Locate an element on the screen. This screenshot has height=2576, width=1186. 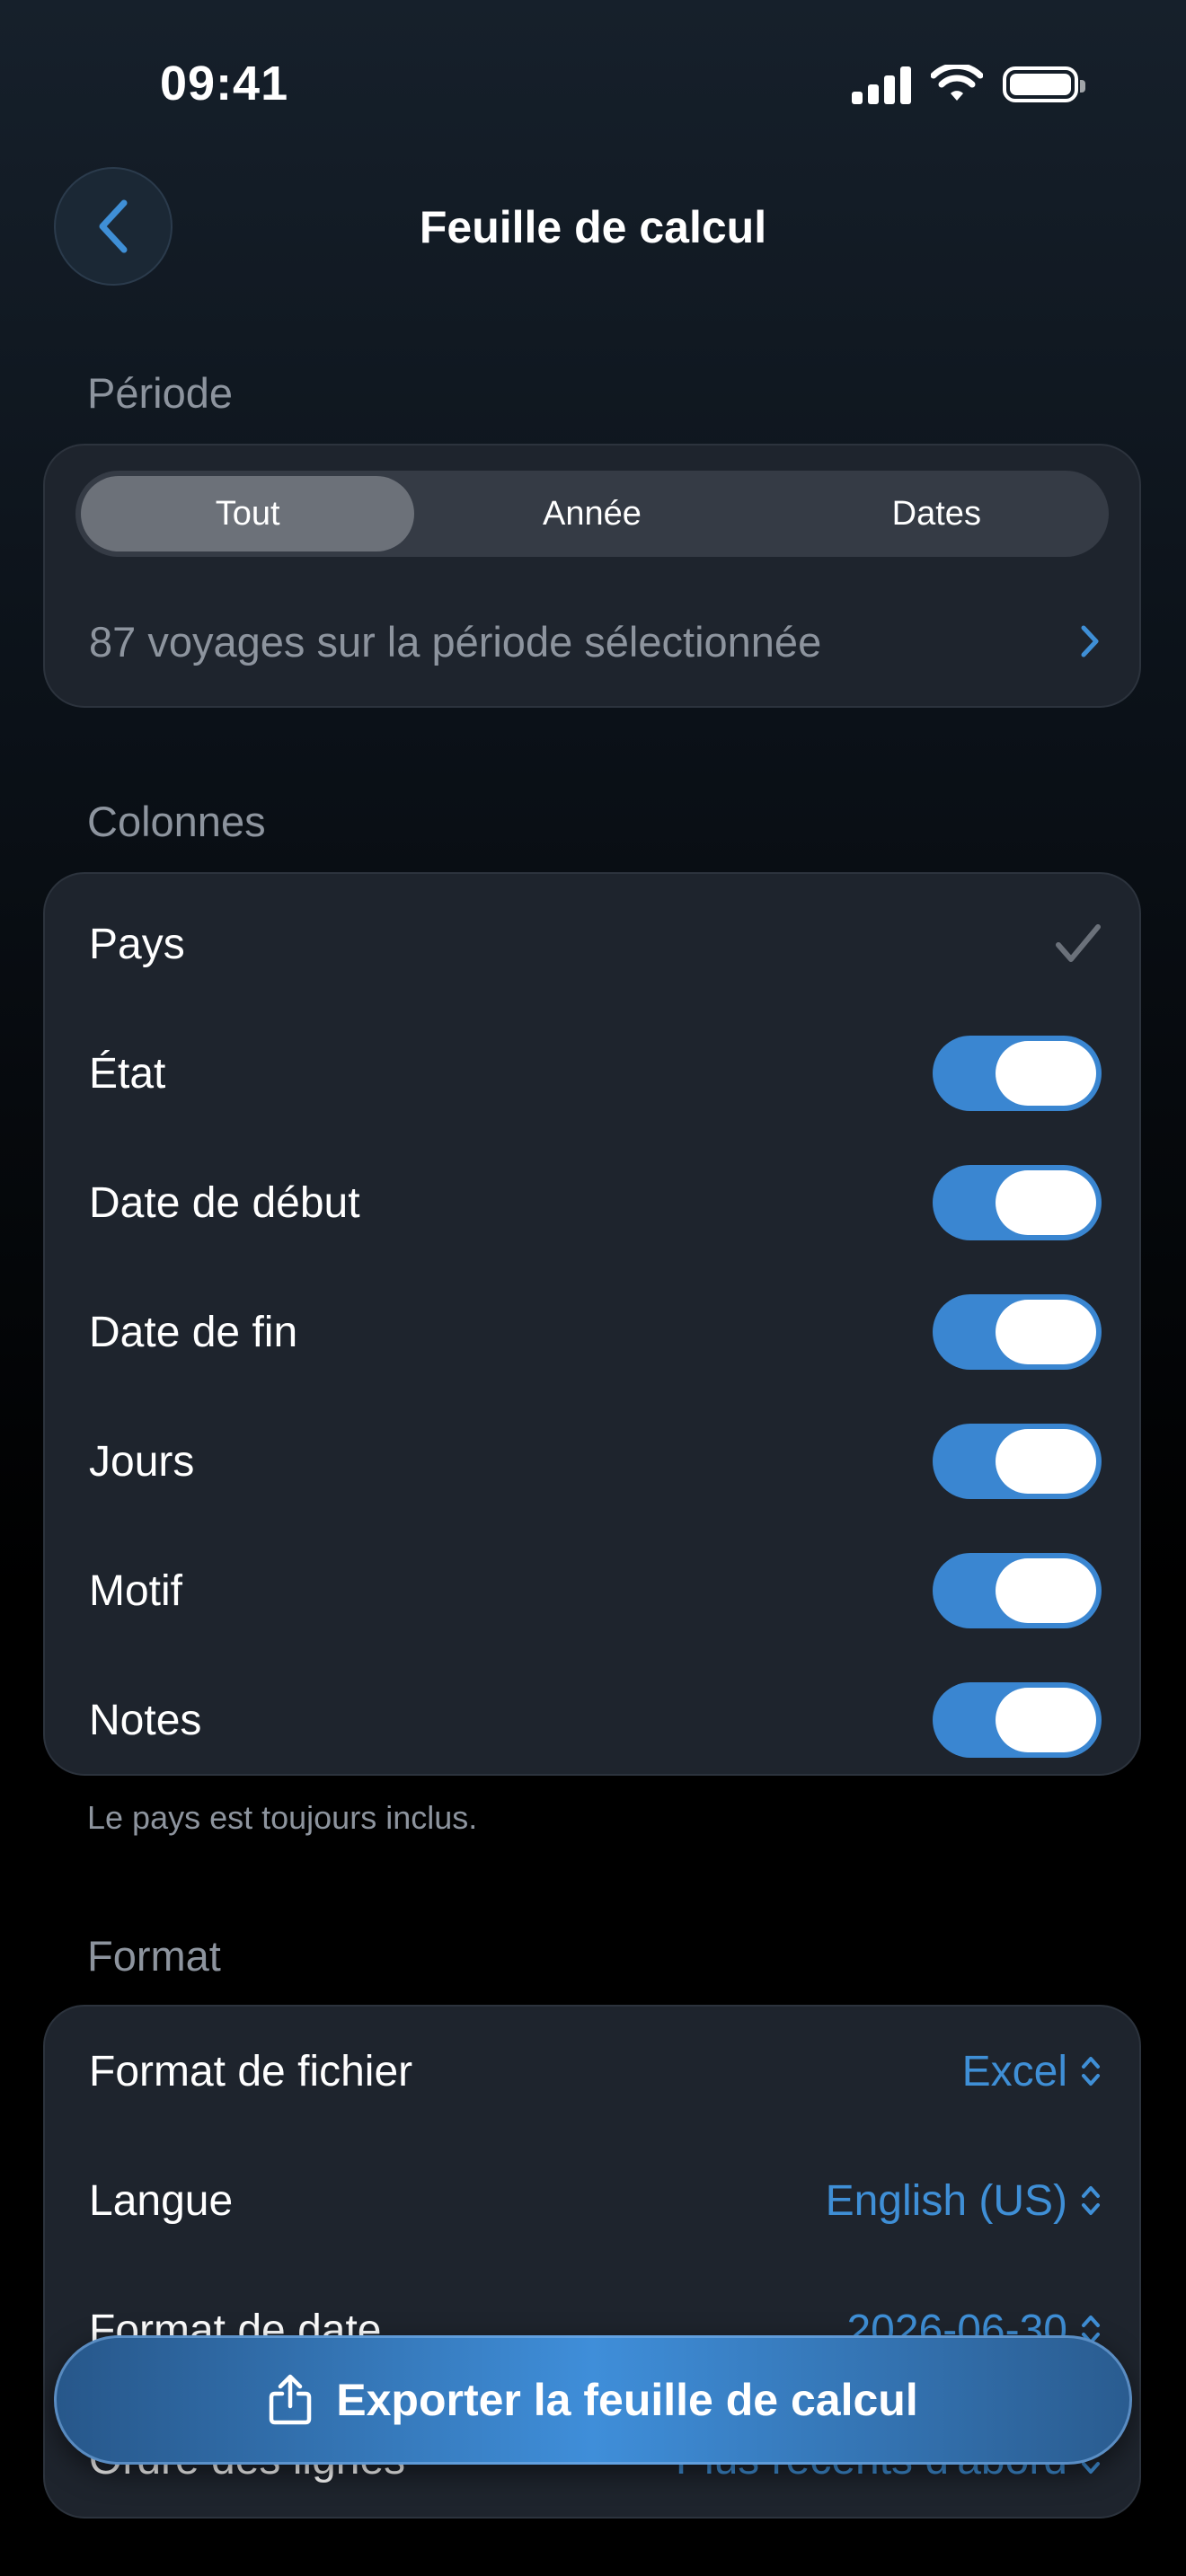
column-label: Jours is located at coordinates (142, 1461).